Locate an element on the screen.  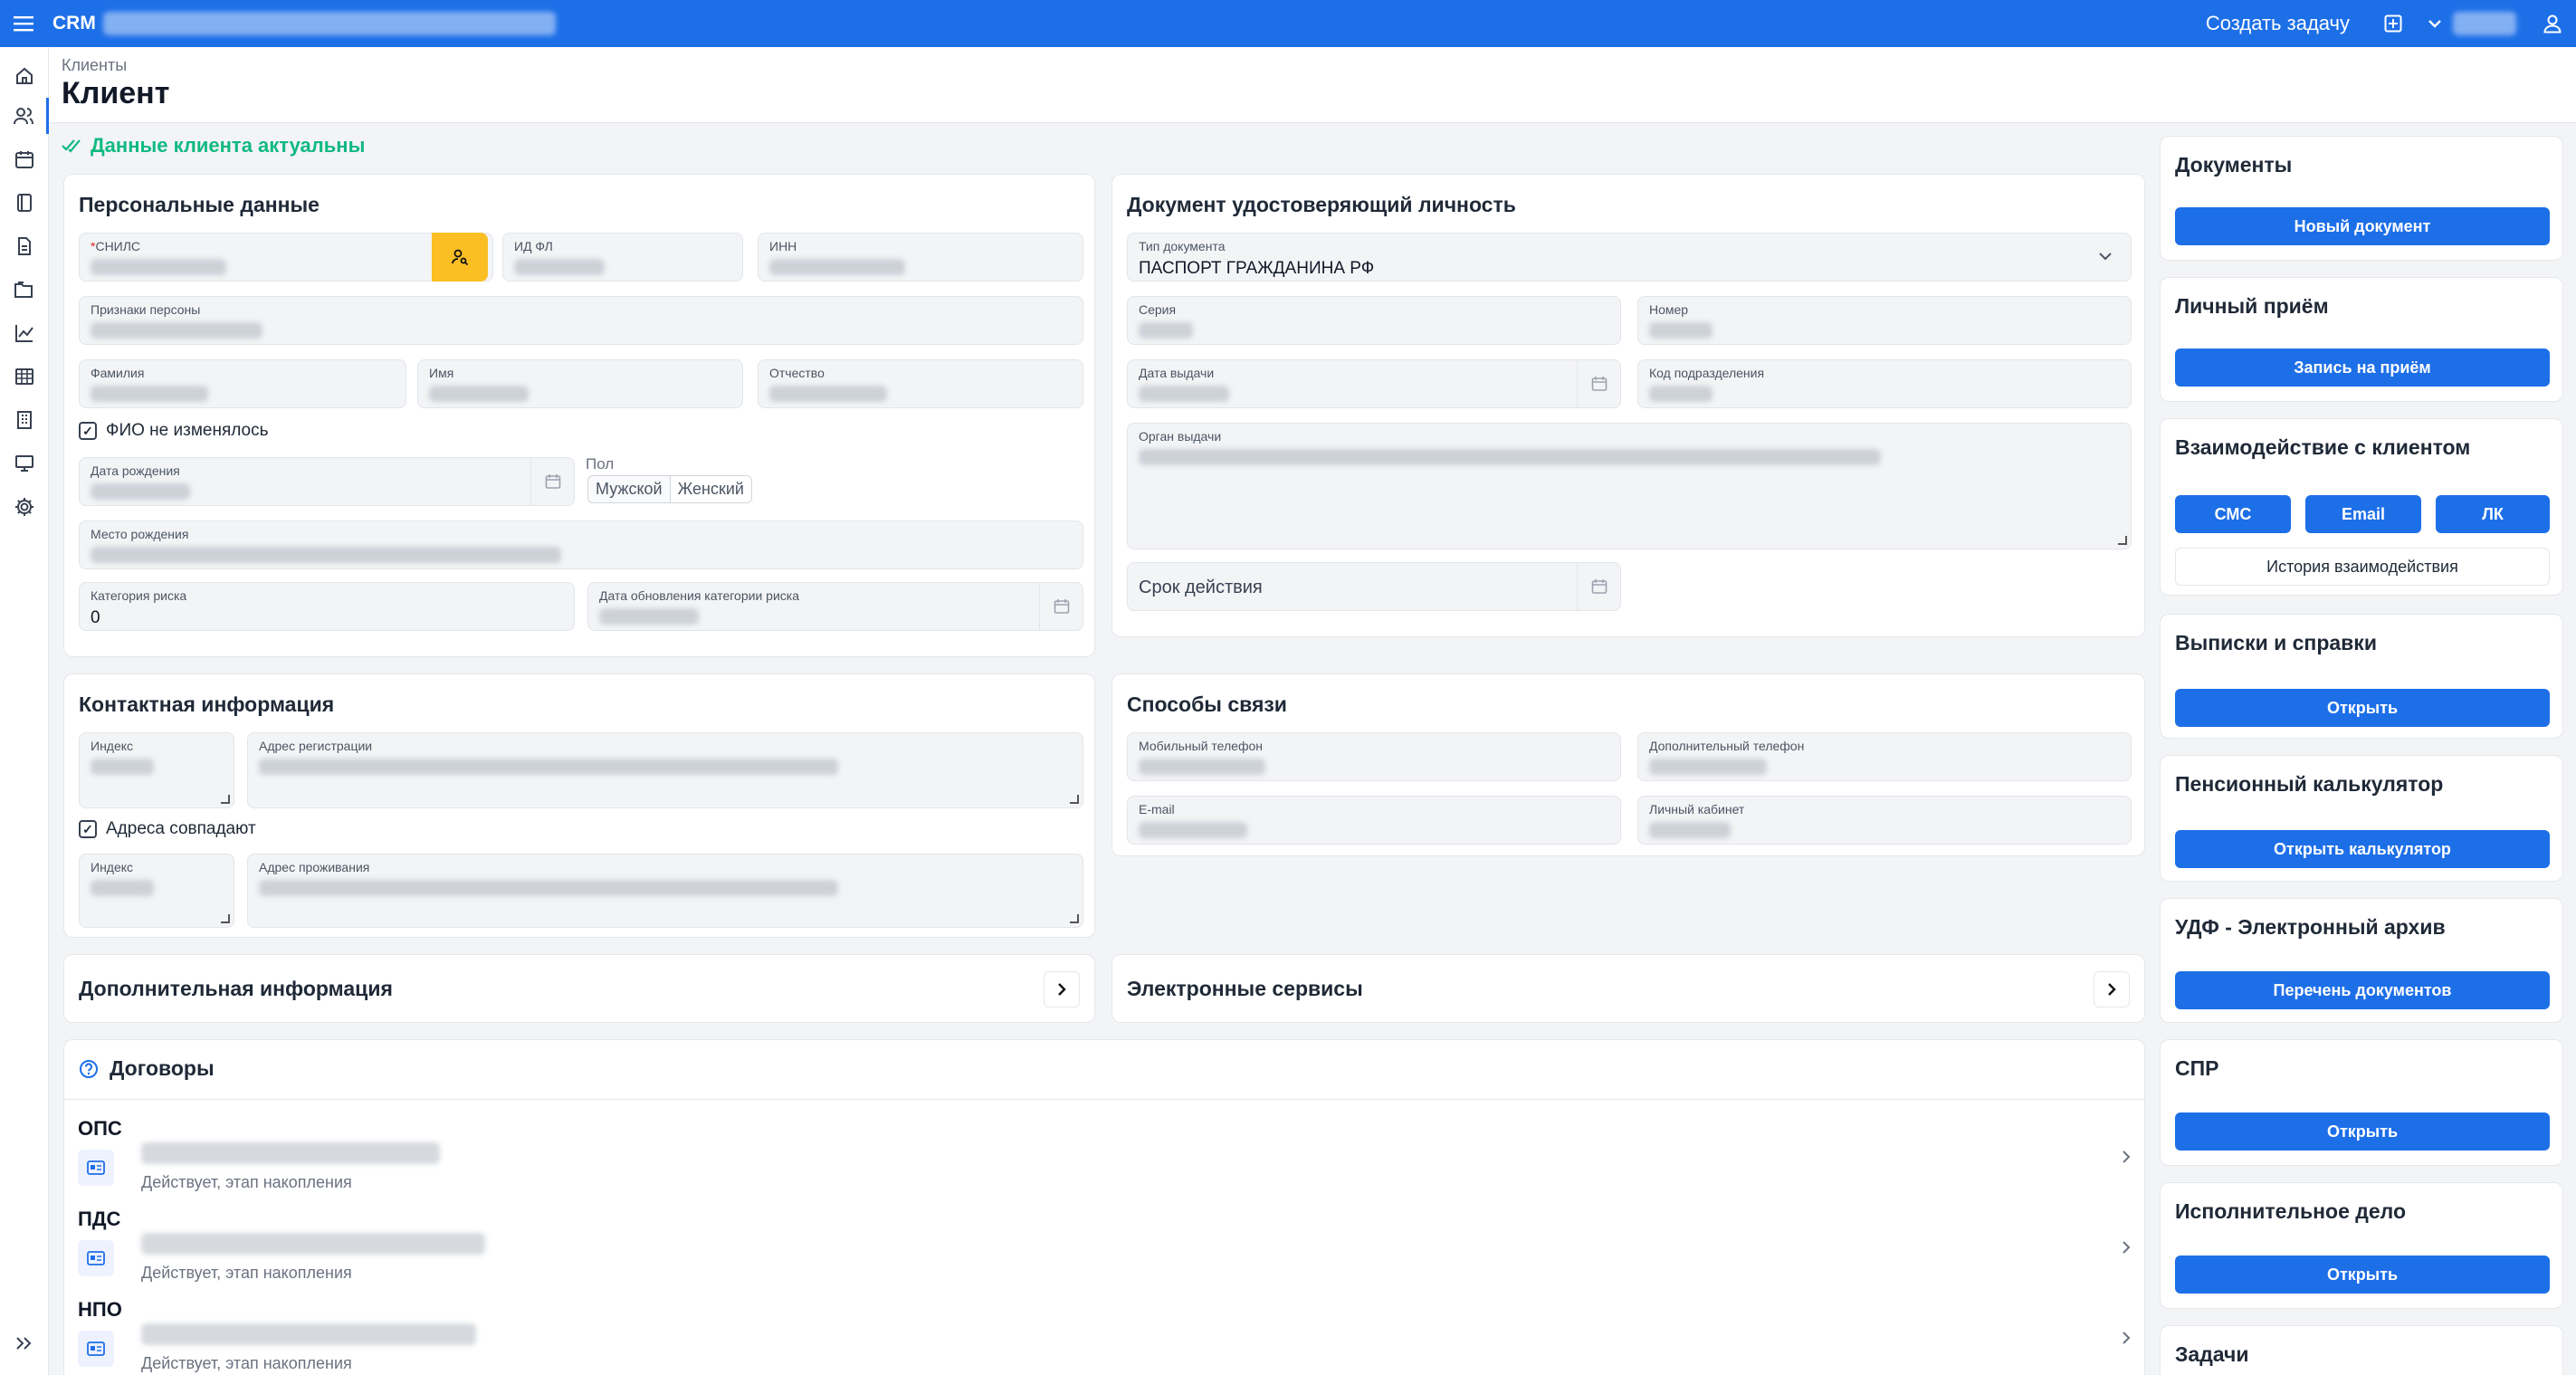
add-box-icon is located at coordinates (2394, 23).